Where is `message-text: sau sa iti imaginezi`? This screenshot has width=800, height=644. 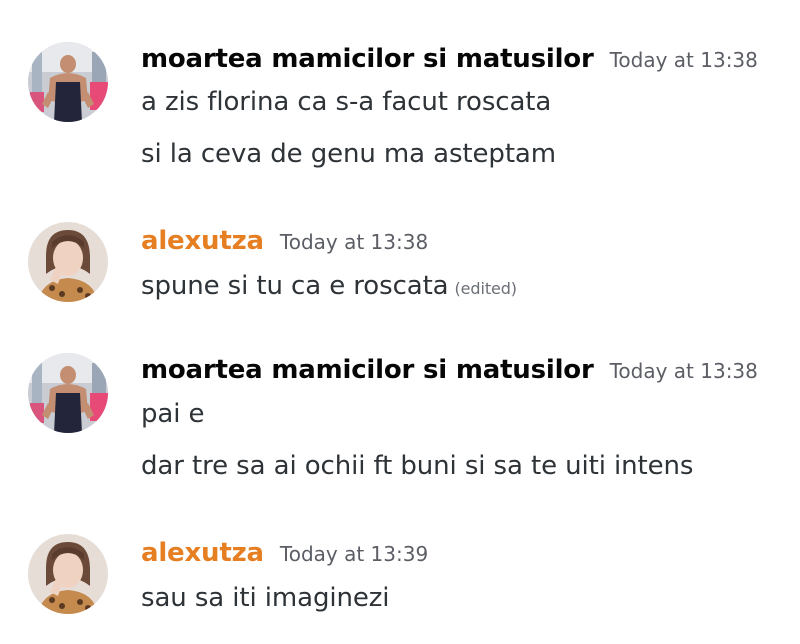
message-text: sau sa iti imaginezi is located at coordinates (265, 598).